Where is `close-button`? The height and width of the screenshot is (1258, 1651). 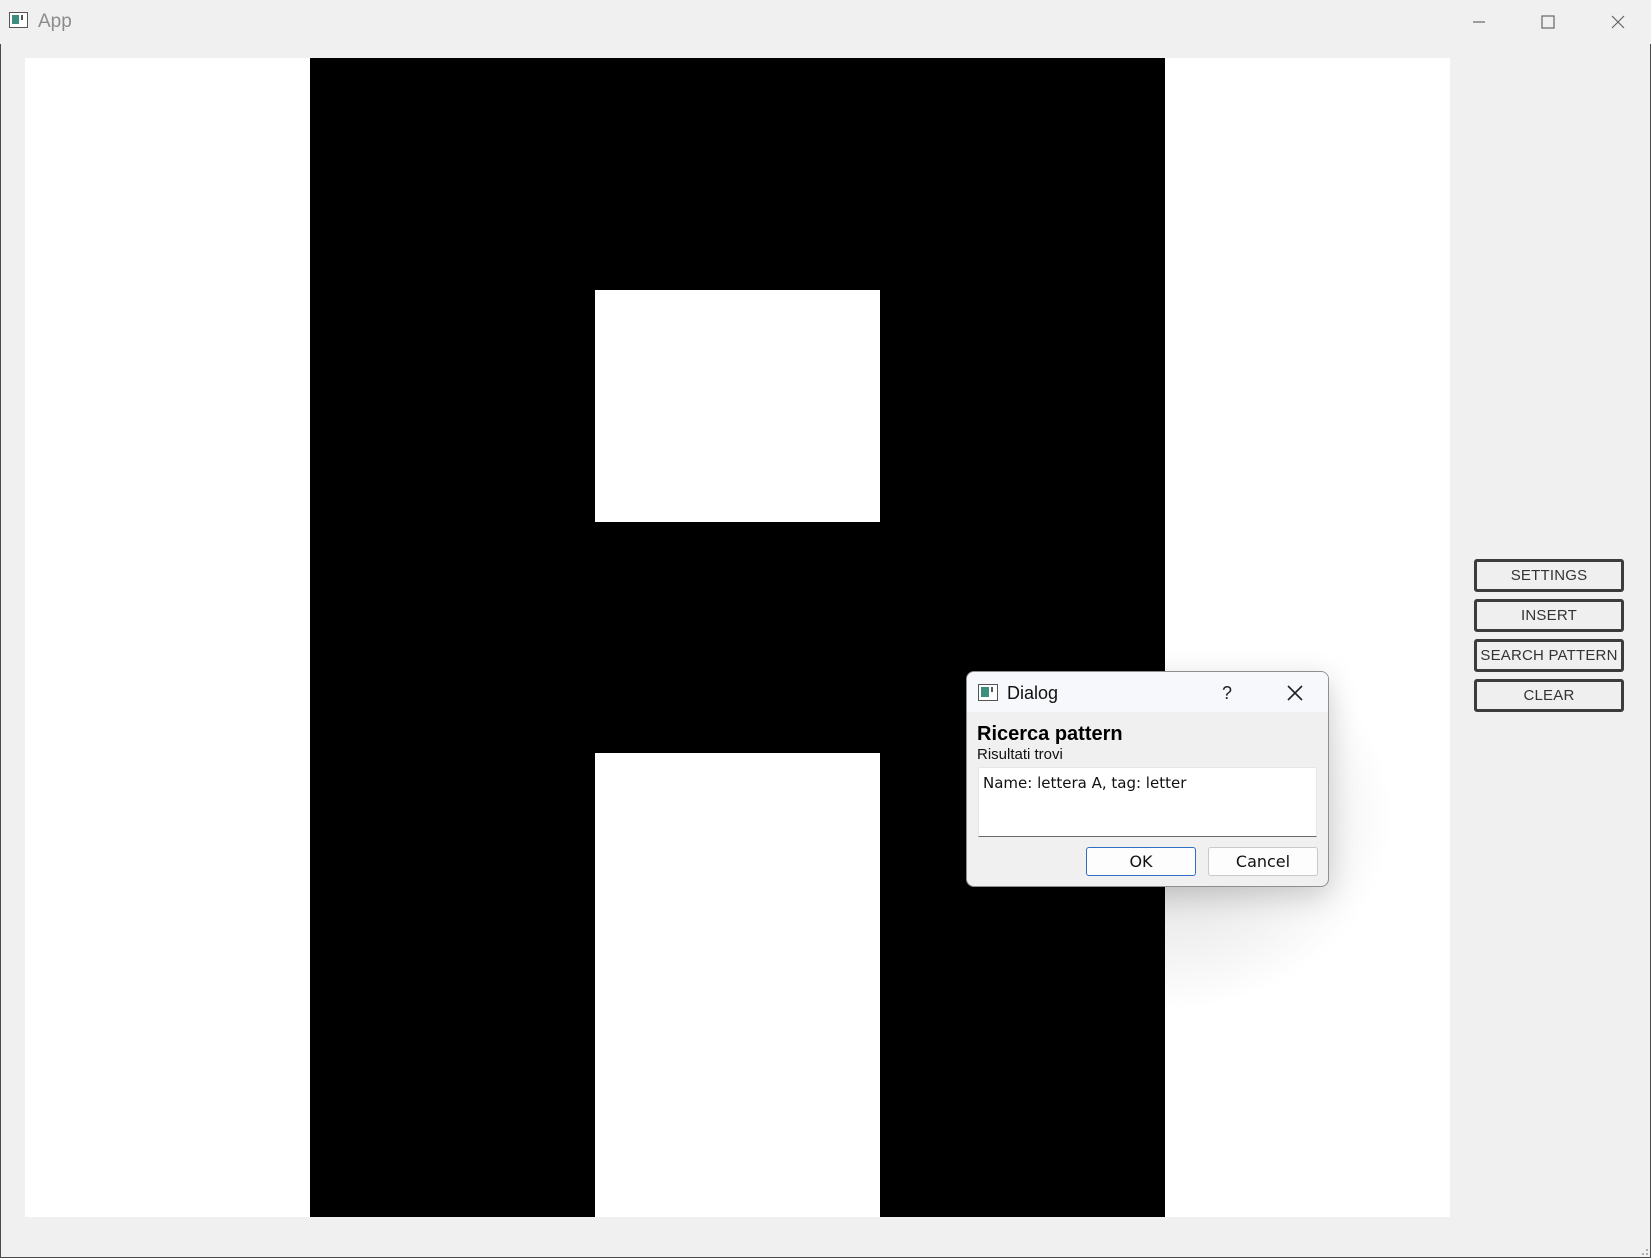
close-button is located at coordinates (1617, 22).